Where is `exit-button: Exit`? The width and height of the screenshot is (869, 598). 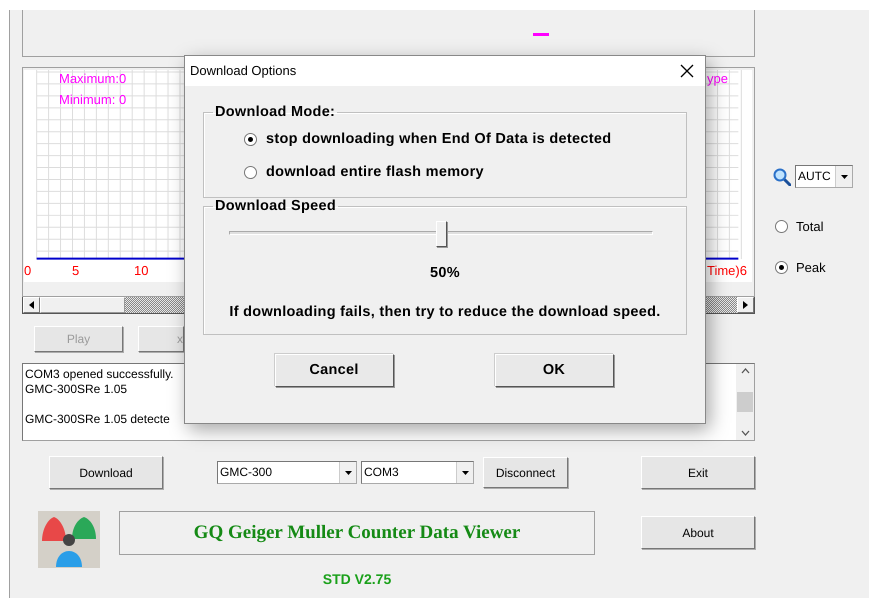
exit-button: Exit is located at coordinates (698, 472).